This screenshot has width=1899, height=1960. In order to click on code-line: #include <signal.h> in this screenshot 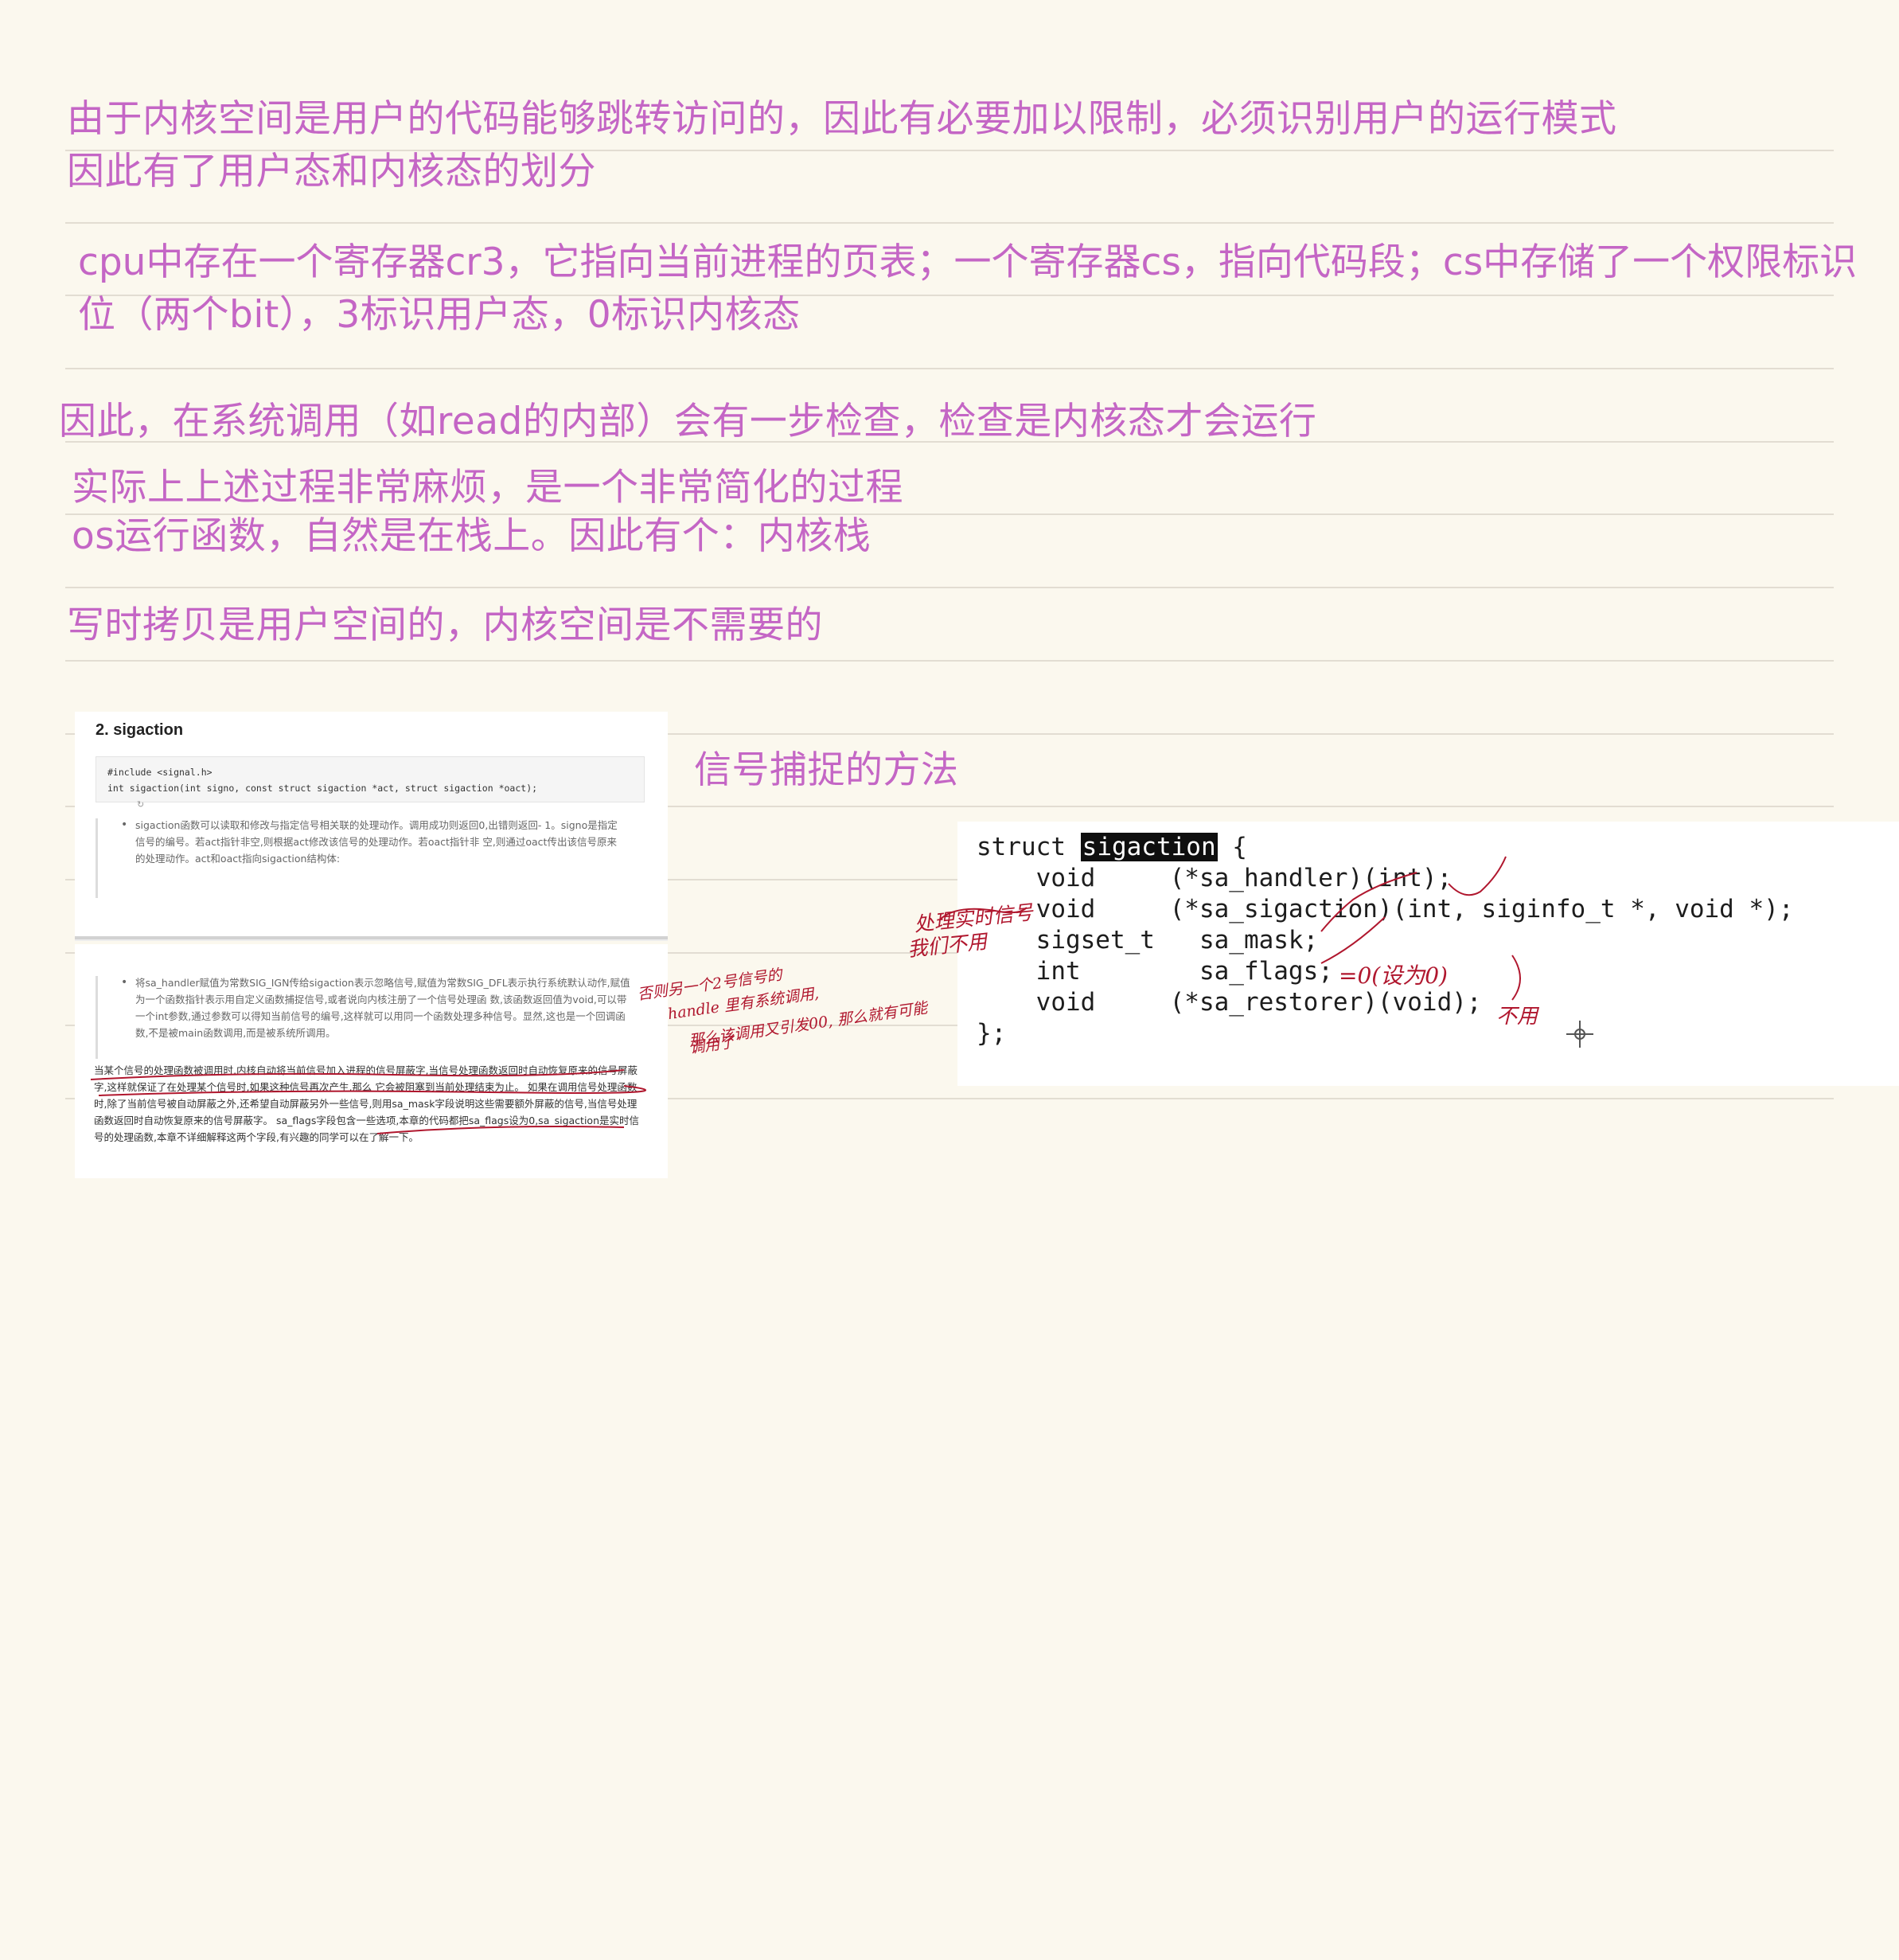, I will do `click(160, 772)`.